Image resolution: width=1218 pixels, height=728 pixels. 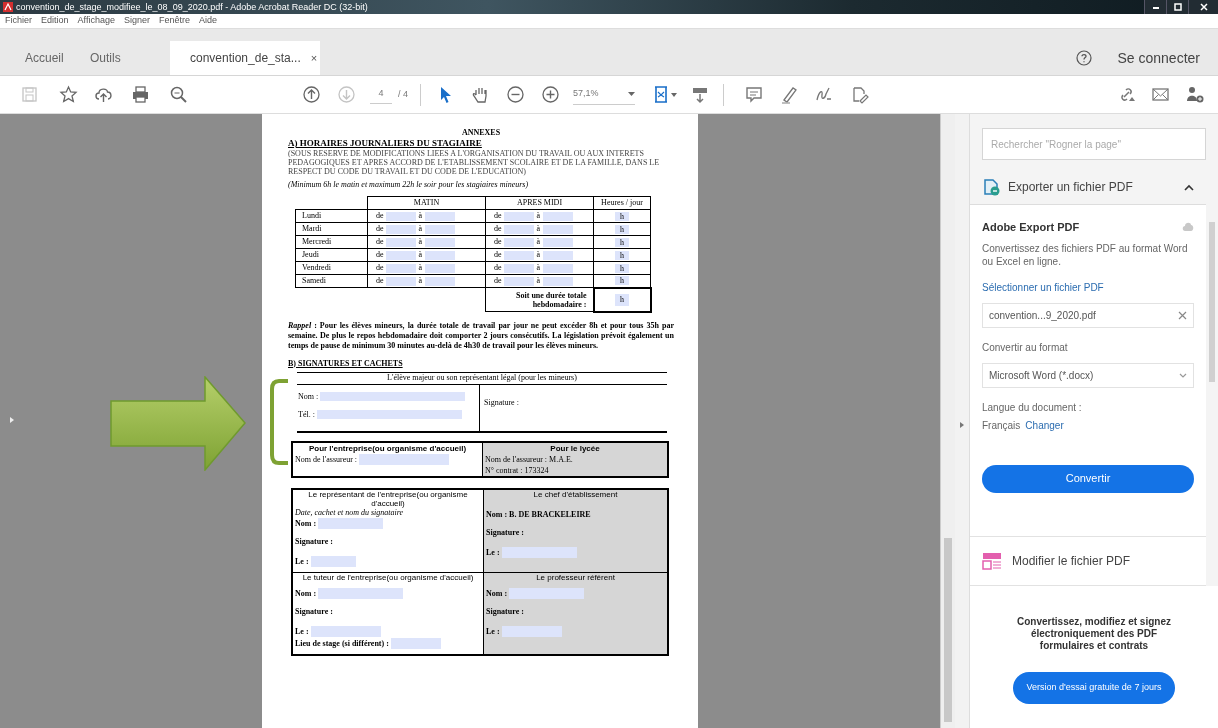 I want to click on edit-pdf-item: Modifier le fichier PDF, so click(x=1088, y=561).